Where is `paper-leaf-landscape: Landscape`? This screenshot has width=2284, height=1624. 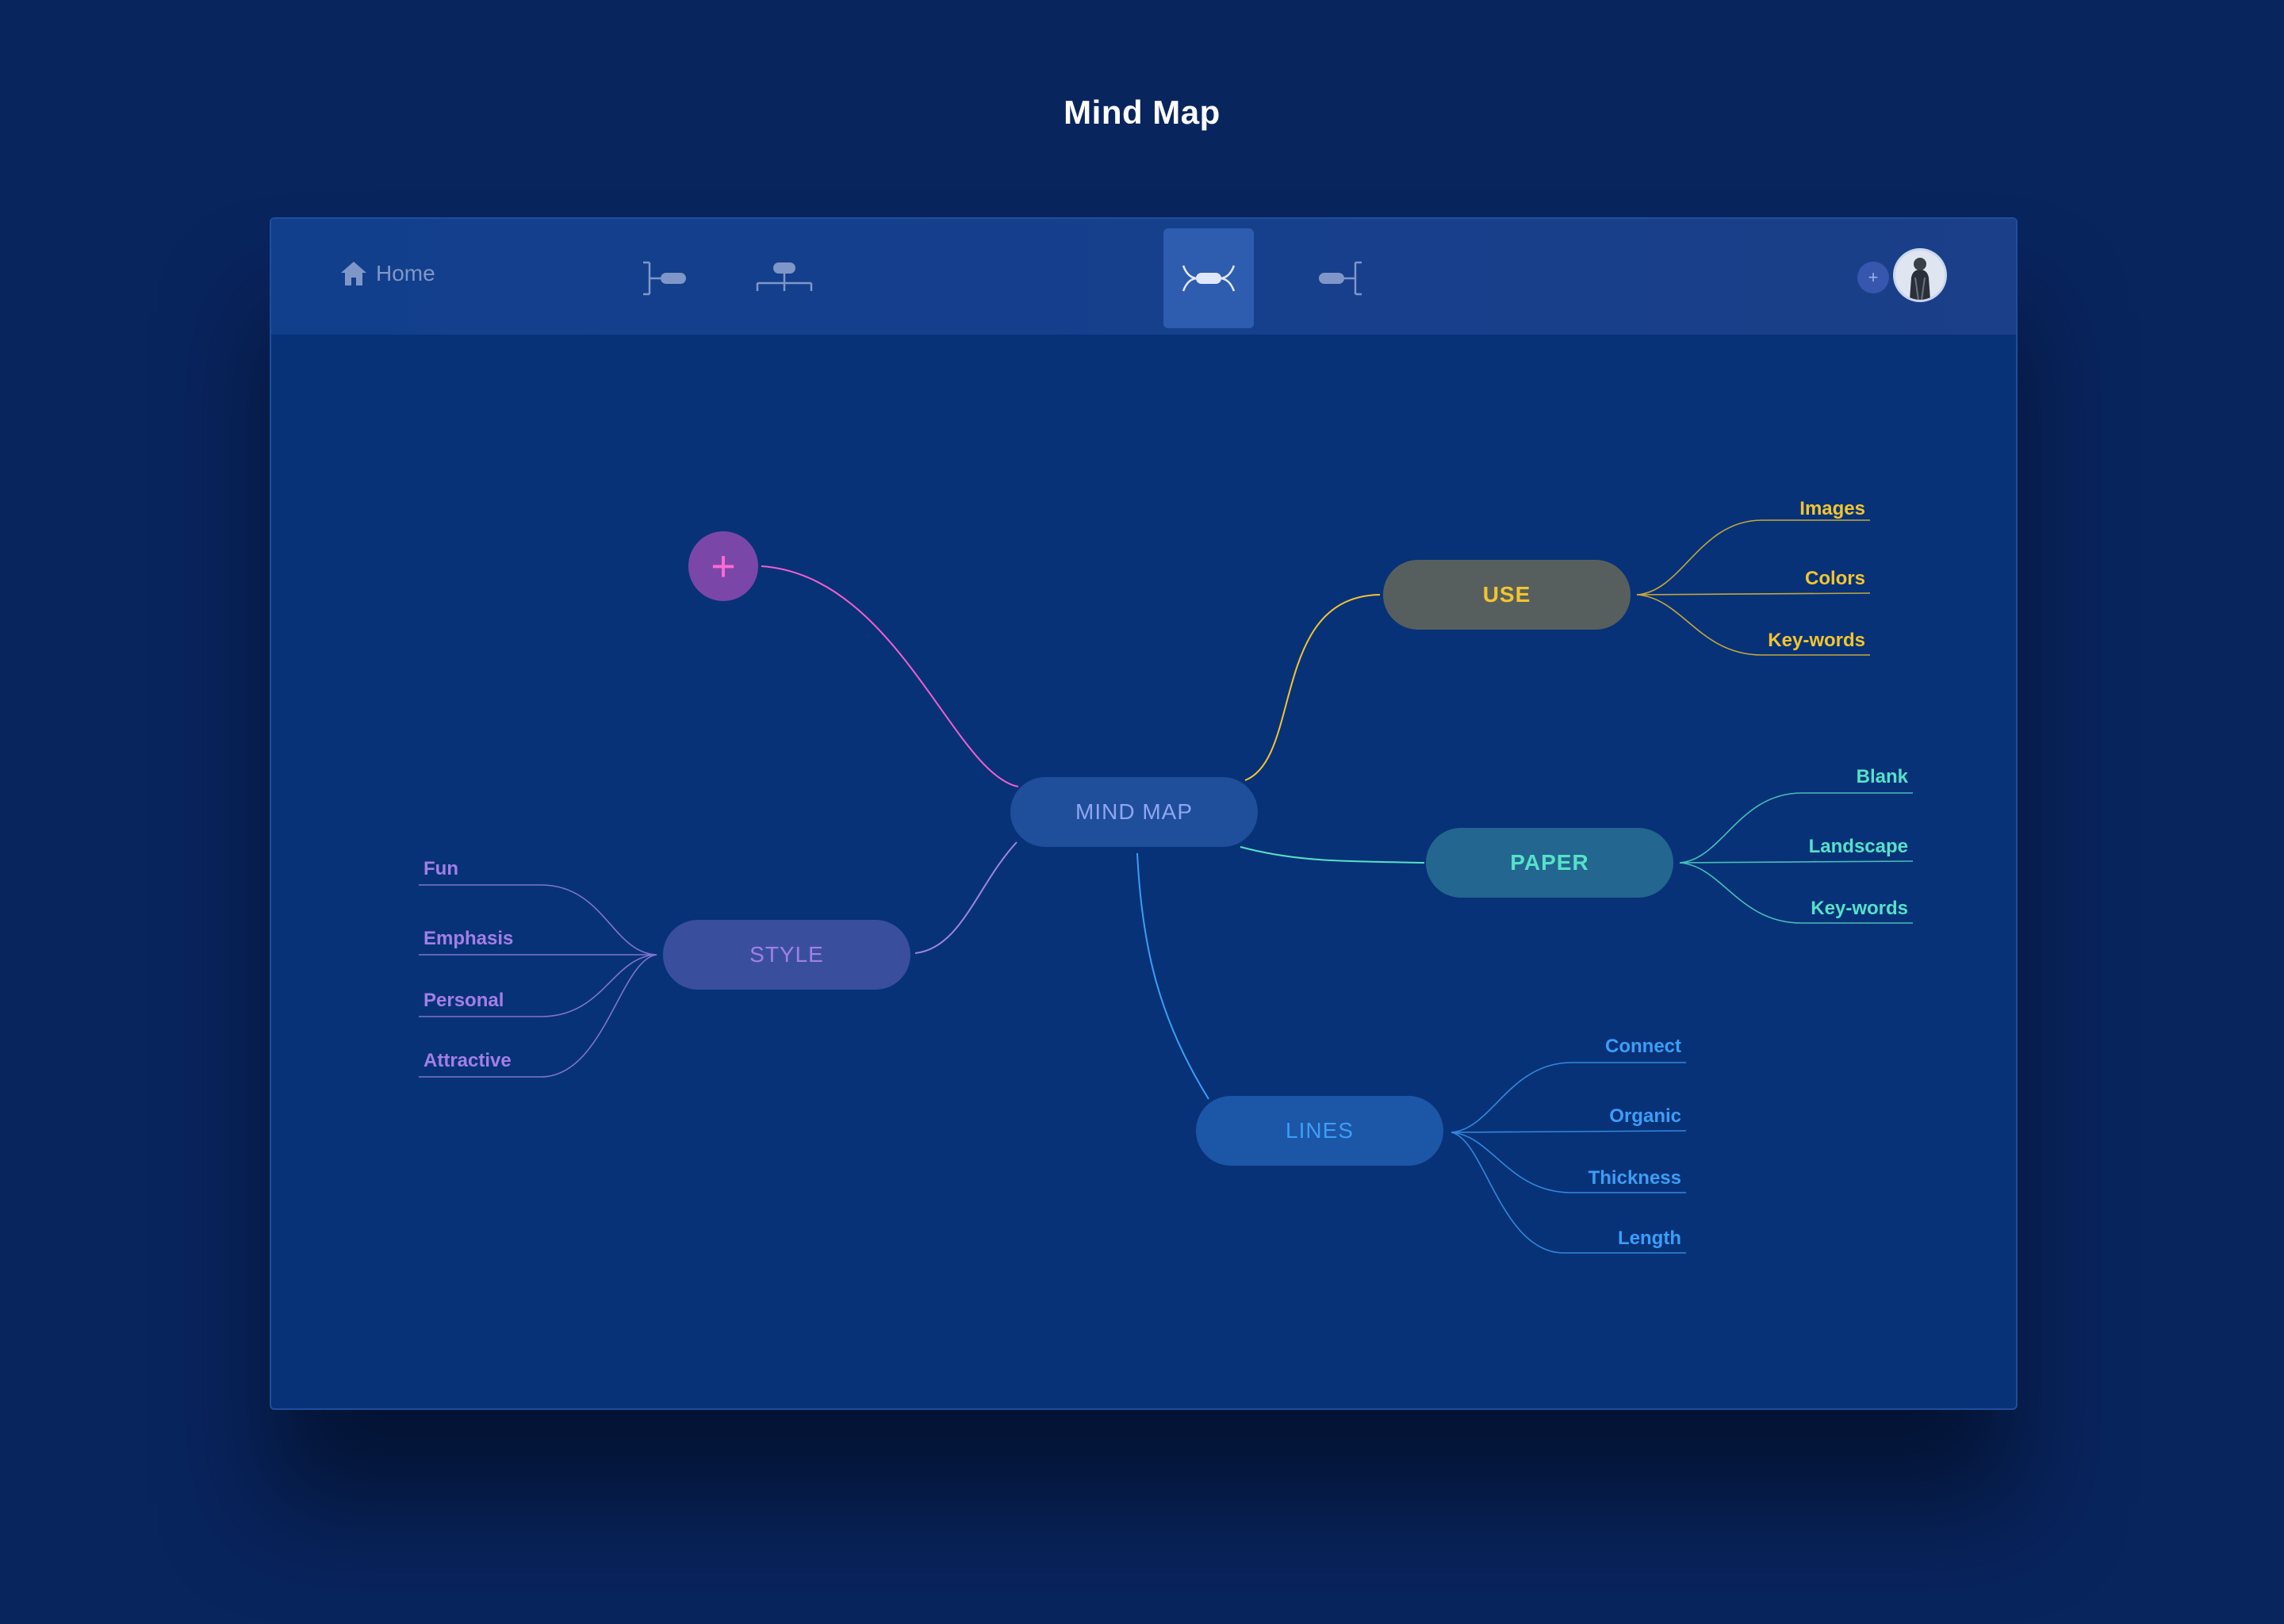
paper-leaf-landscape: Landscape is located at coordinates (1827, 847).